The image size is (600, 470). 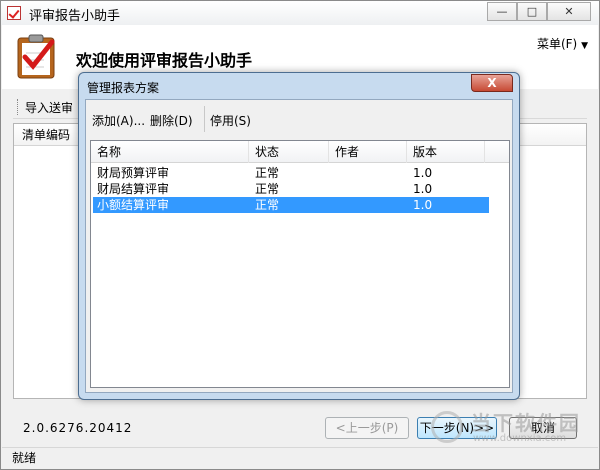 What do you see at coordinates (291, 205) in the screenshot?
I see `table-row: 小额结算评审 正常 1.0` at bounding box center [291, 205].